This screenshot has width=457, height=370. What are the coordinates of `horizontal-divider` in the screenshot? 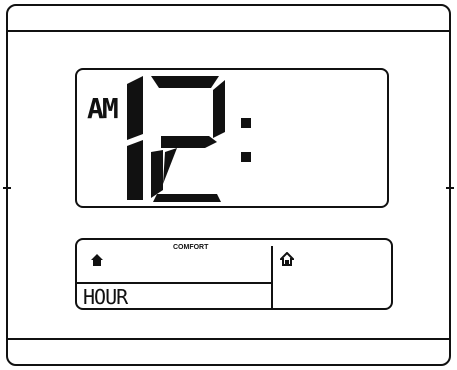 It's located at (175, 283).